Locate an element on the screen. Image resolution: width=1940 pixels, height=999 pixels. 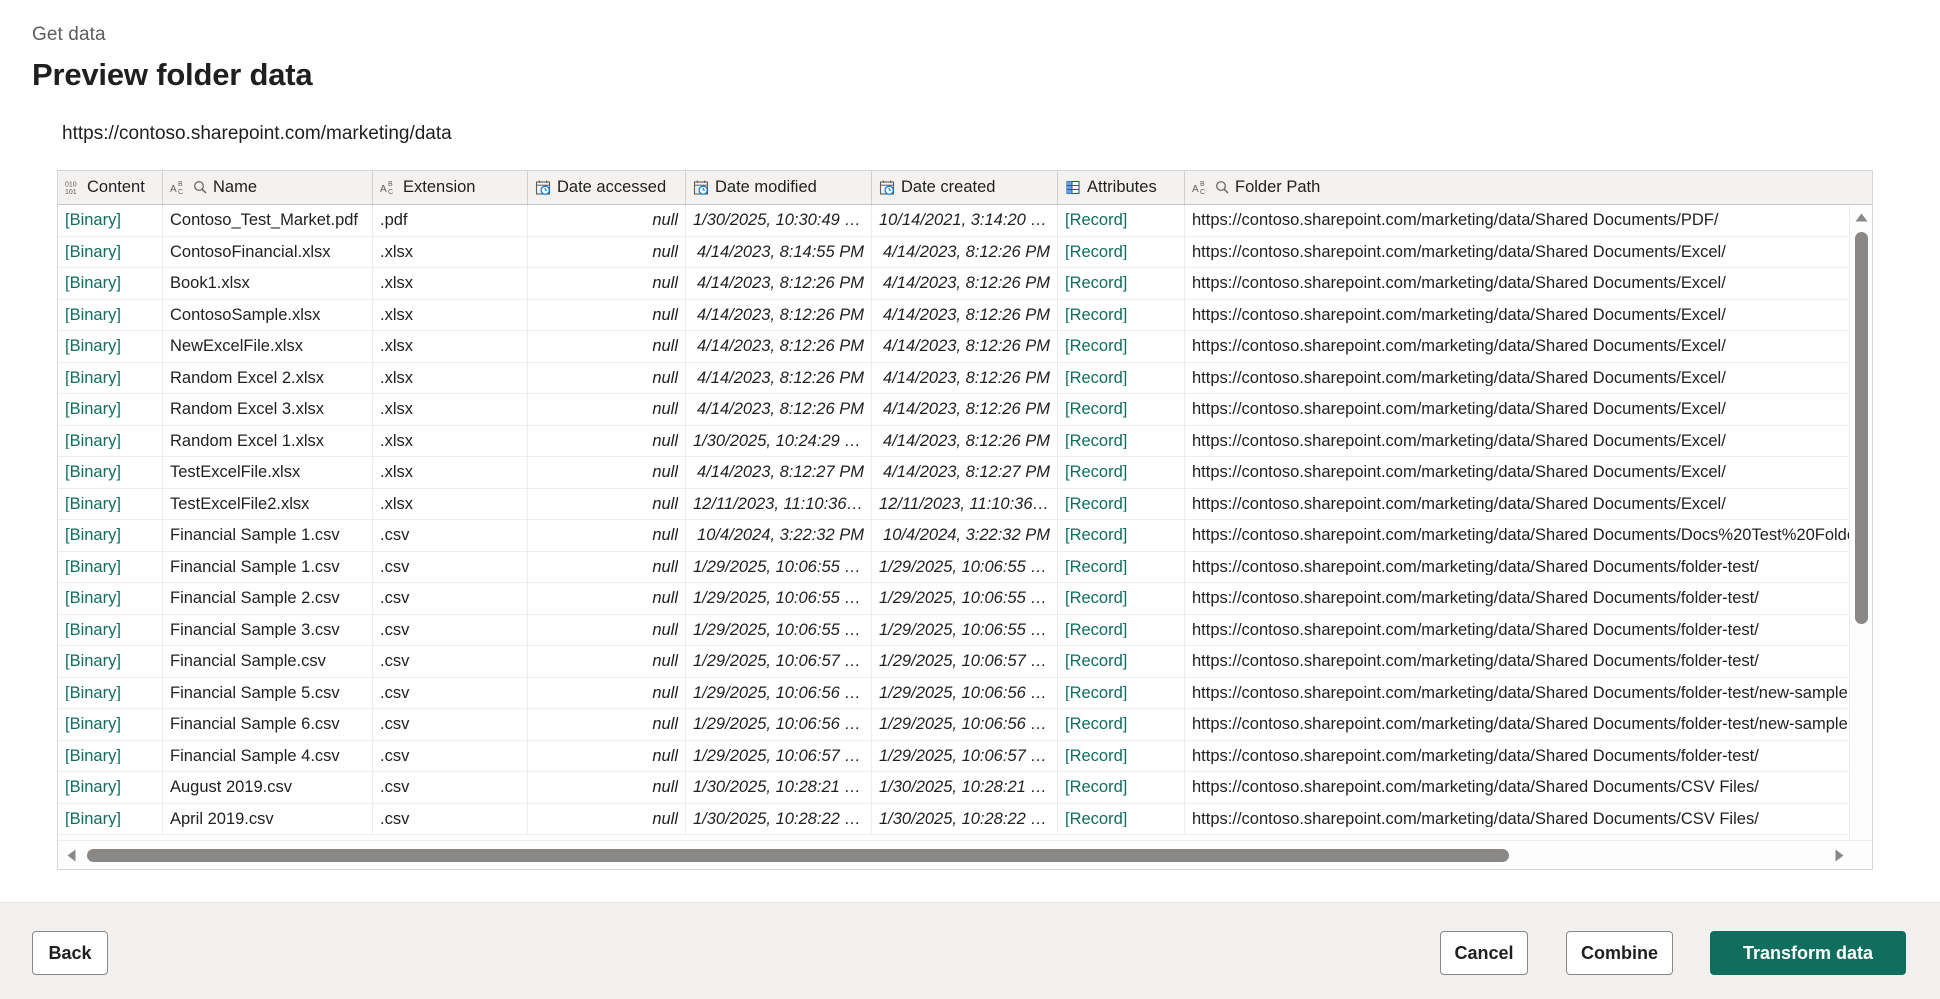
scroll-left-arrow-icon is located at coordinates (71, 855).